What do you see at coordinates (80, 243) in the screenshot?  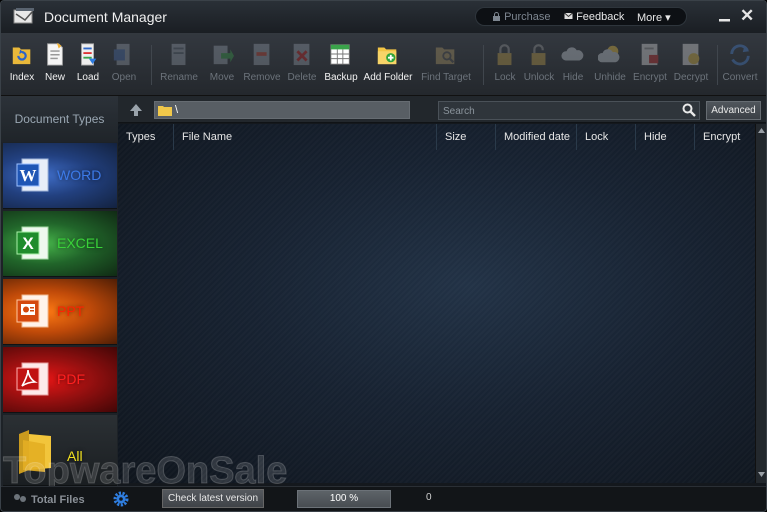 I see `category-excel-label: EXCEL` at bounding box center [80, 243].